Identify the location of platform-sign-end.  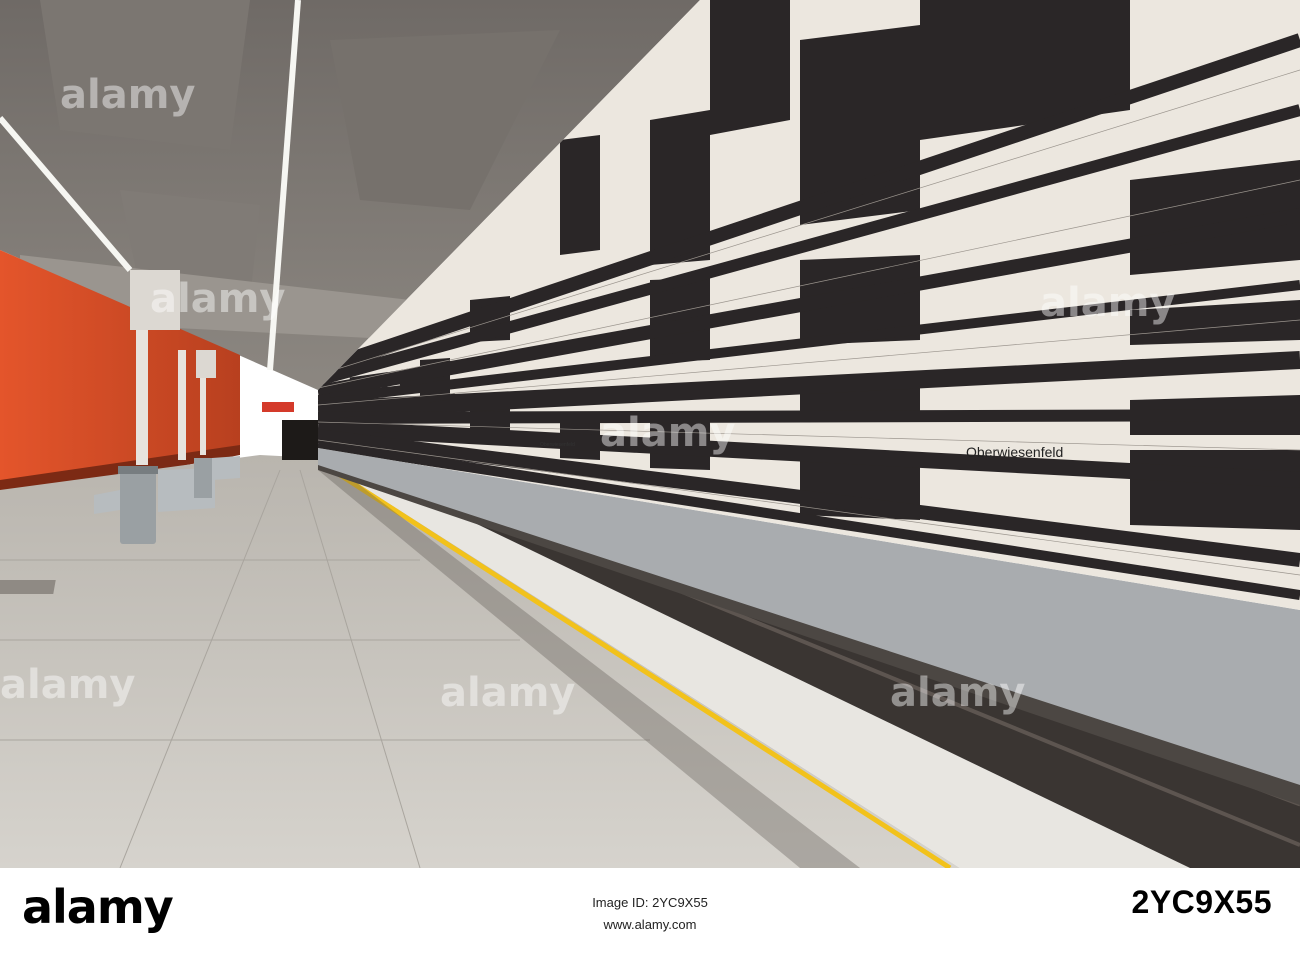
(278, 407).